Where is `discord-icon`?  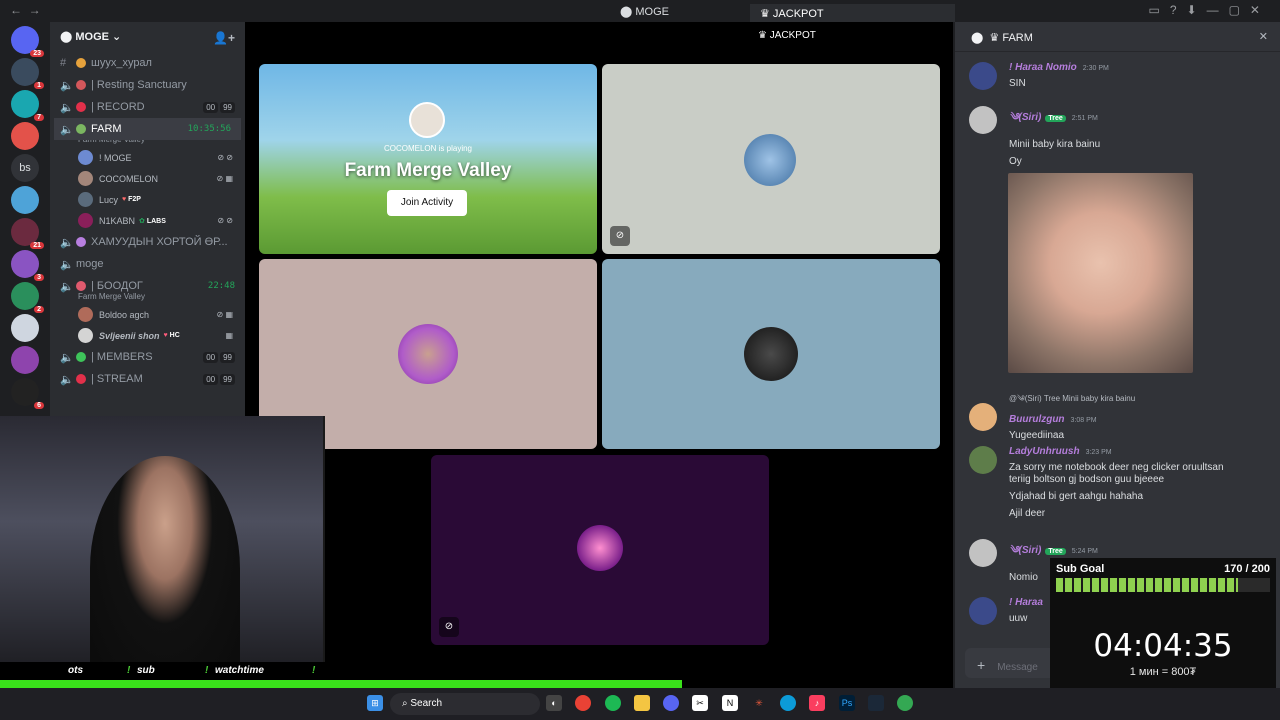
discord-icon is located at coordinates (671, 703).